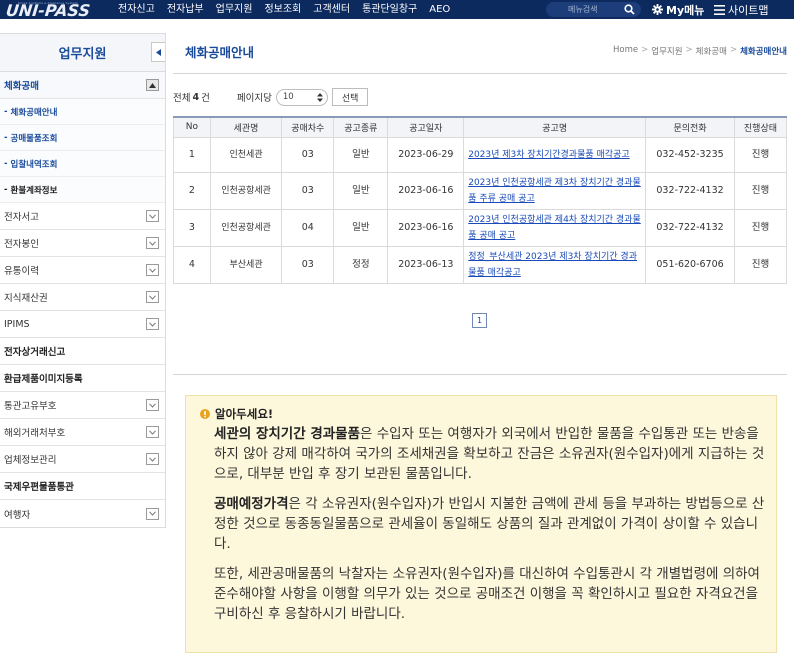 The width and height of the screenshot is (794, 656). Describe the element at coordinates (82, 486) in the screenshot. I see `sidebar-item-intl-postal: 국제우편물품통관` at that location.